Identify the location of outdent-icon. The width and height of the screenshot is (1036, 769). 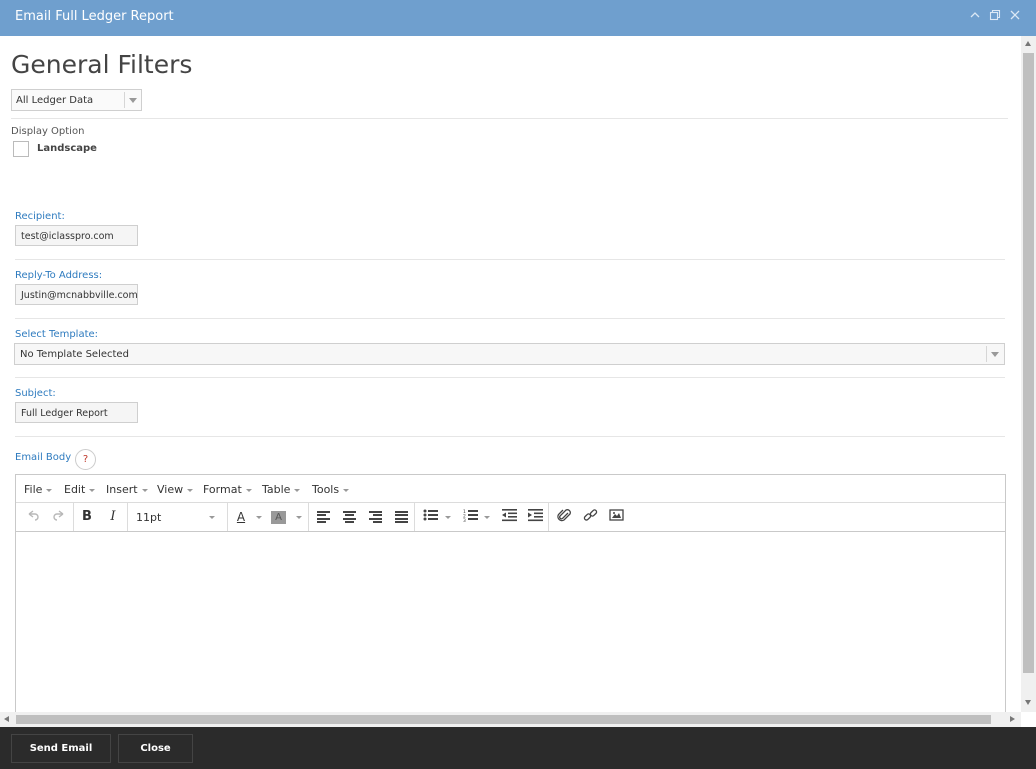
(509, 517).